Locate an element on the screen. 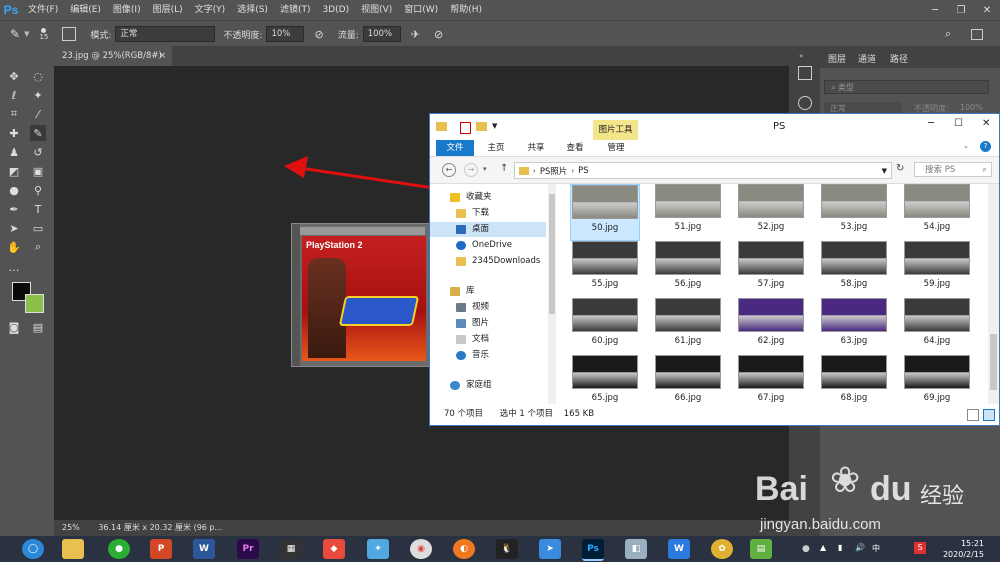  nav-pictures: 图片 is located at coordinates (472, 323).